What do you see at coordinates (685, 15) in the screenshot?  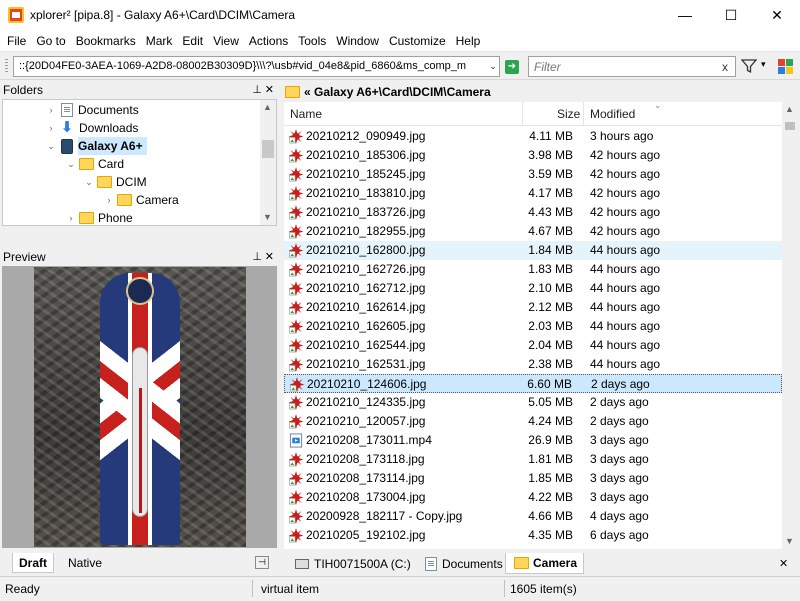 I see `minimize-button: —` at bounding box center [685, 15].